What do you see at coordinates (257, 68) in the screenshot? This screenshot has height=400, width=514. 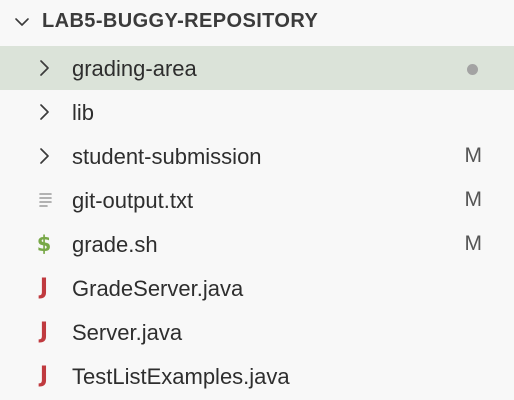 I see `tree-item-grading-area: grading-area` at bounding box center [257, 68].